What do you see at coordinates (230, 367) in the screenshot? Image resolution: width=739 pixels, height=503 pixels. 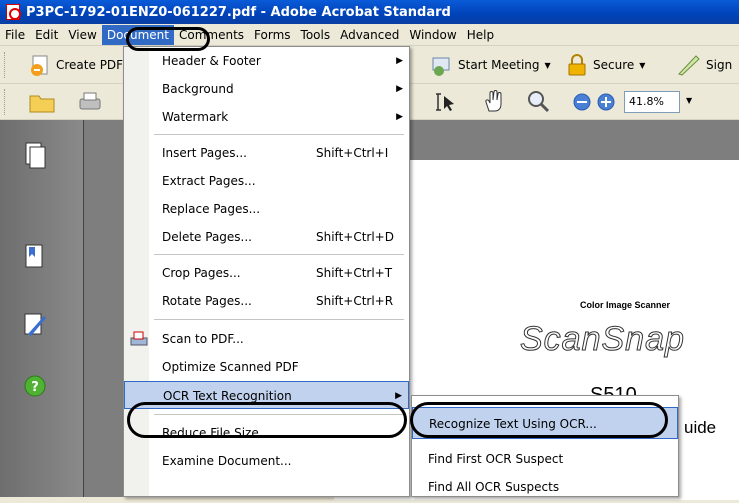 I see `menu-item-label: Optimize Scanned PDF` at bounding box center [230, 367].